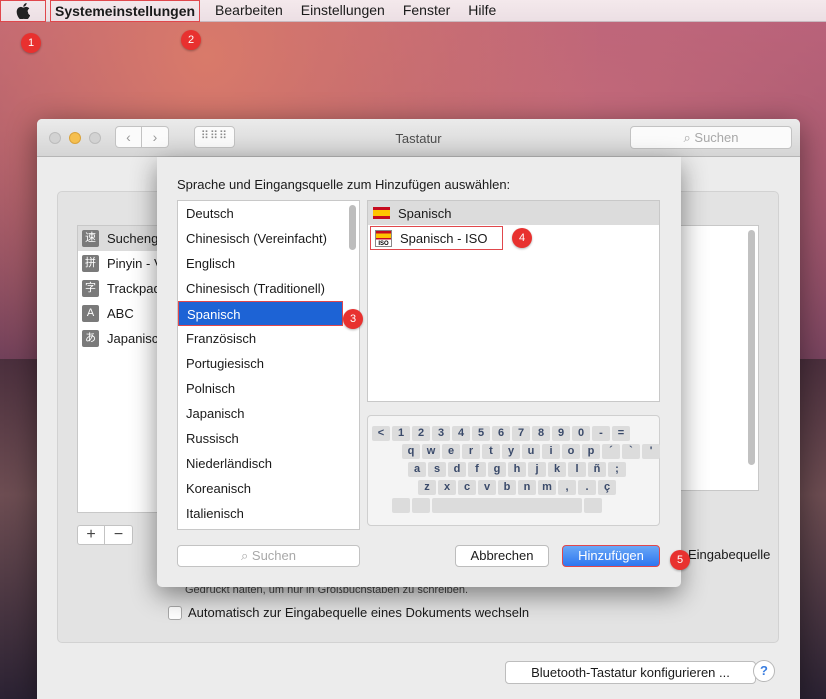 The width and height of the screenshot is (826, 699). What do you see at coordinates (547, 487) in the screenshot?
I see `key: m` at bounding box center [547, 487].